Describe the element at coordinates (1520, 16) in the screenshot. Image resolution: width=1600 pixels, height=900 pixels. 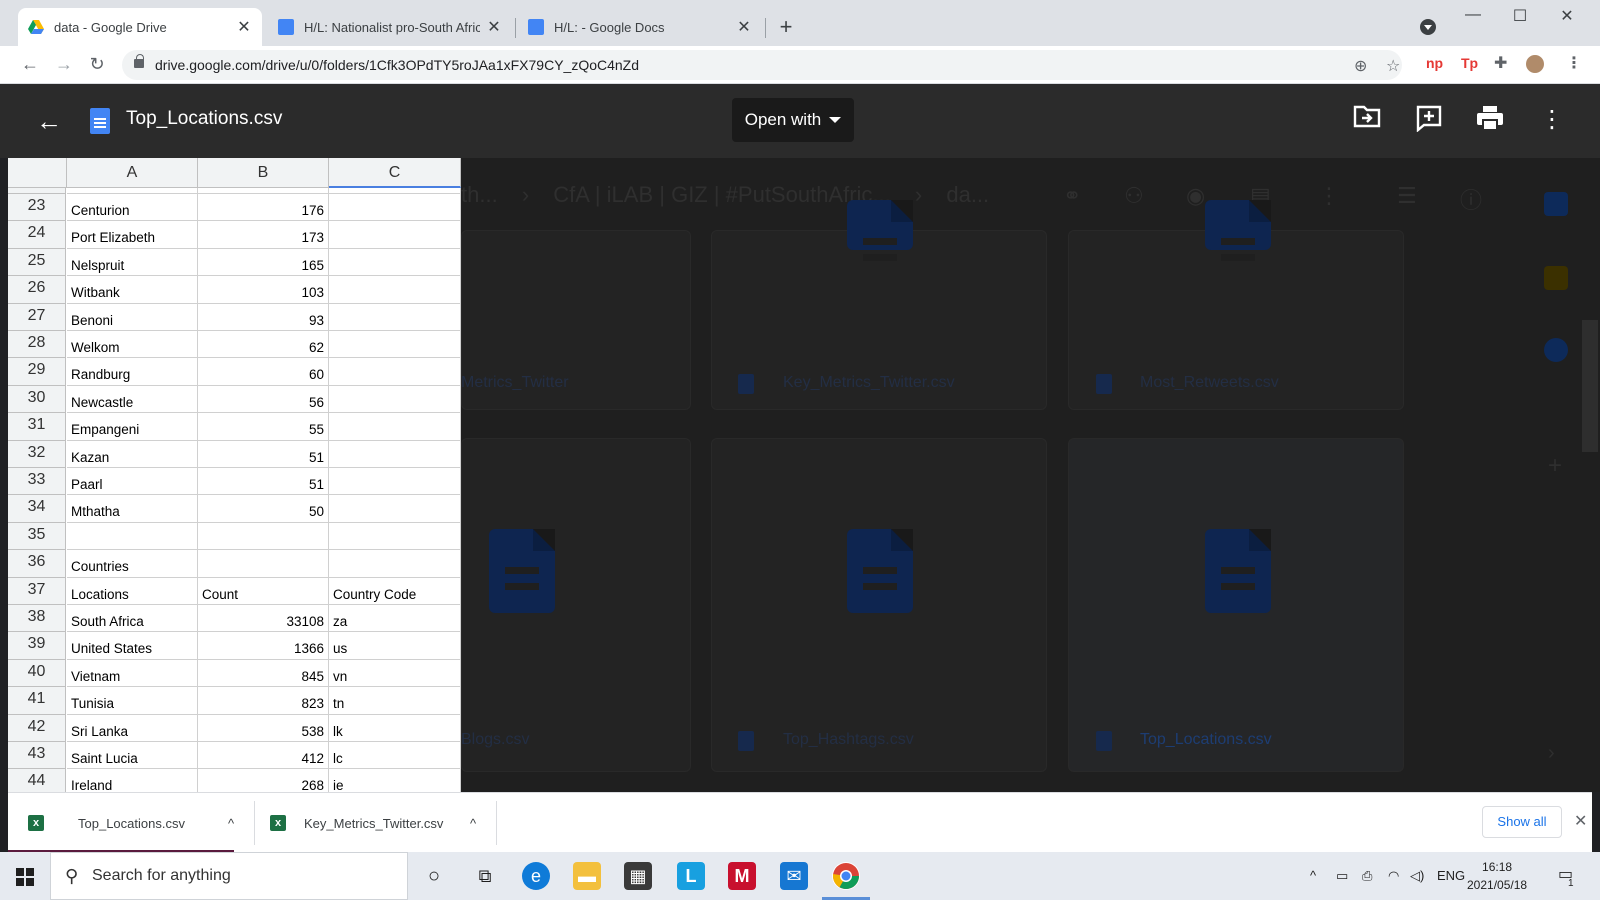
I see `maximize-icon: ☐` at that location.